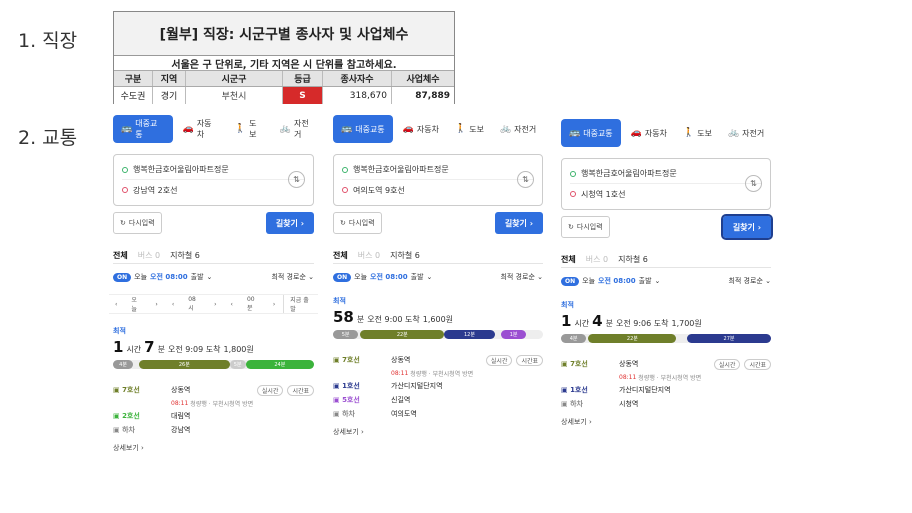 The width and height of the screenshot is (912, 513). I want to click on destination-field: 시청역 1호선, so click(666, 194).